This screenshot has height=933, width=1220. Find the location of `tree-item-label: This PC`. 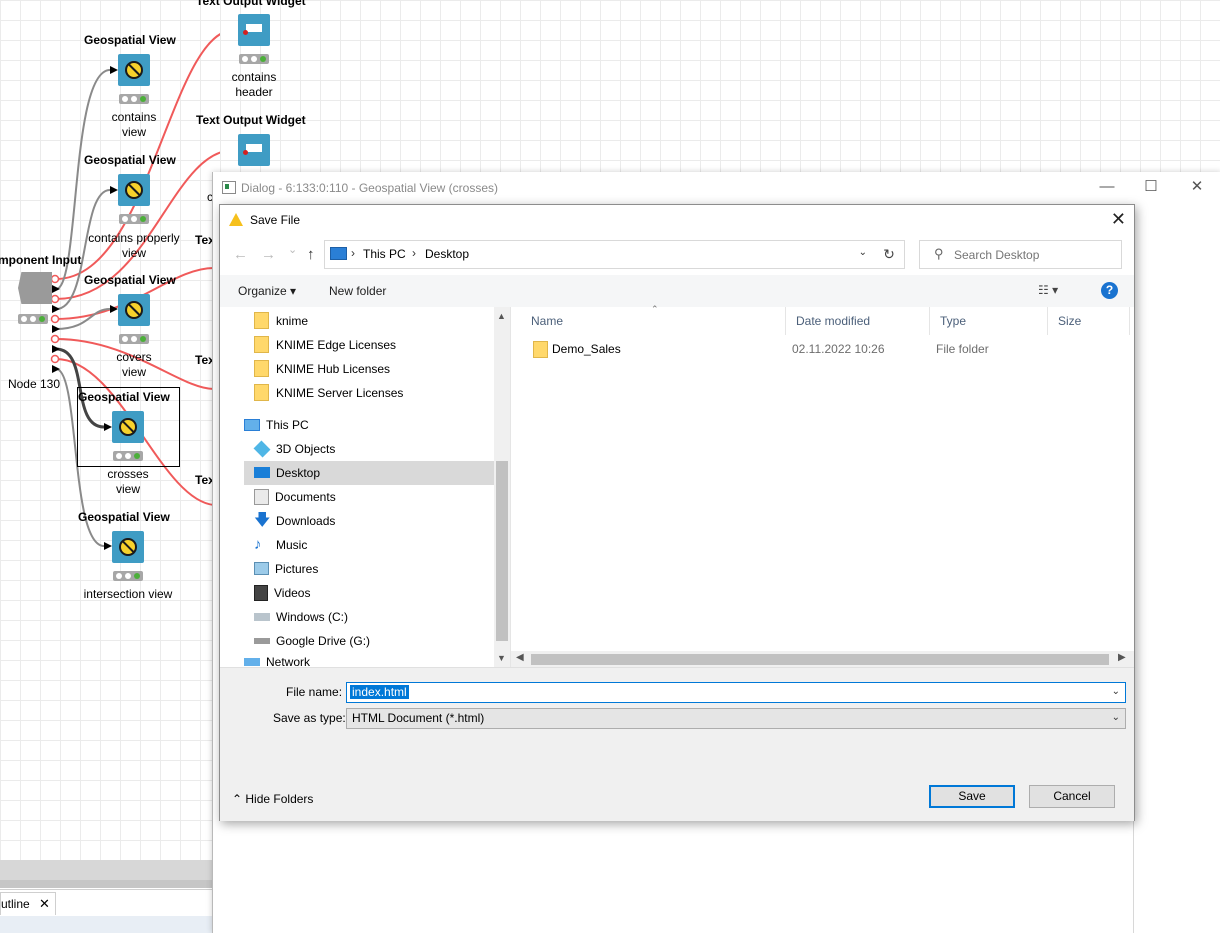

tree-item-label: This PC is located at coordinates (287, 425).